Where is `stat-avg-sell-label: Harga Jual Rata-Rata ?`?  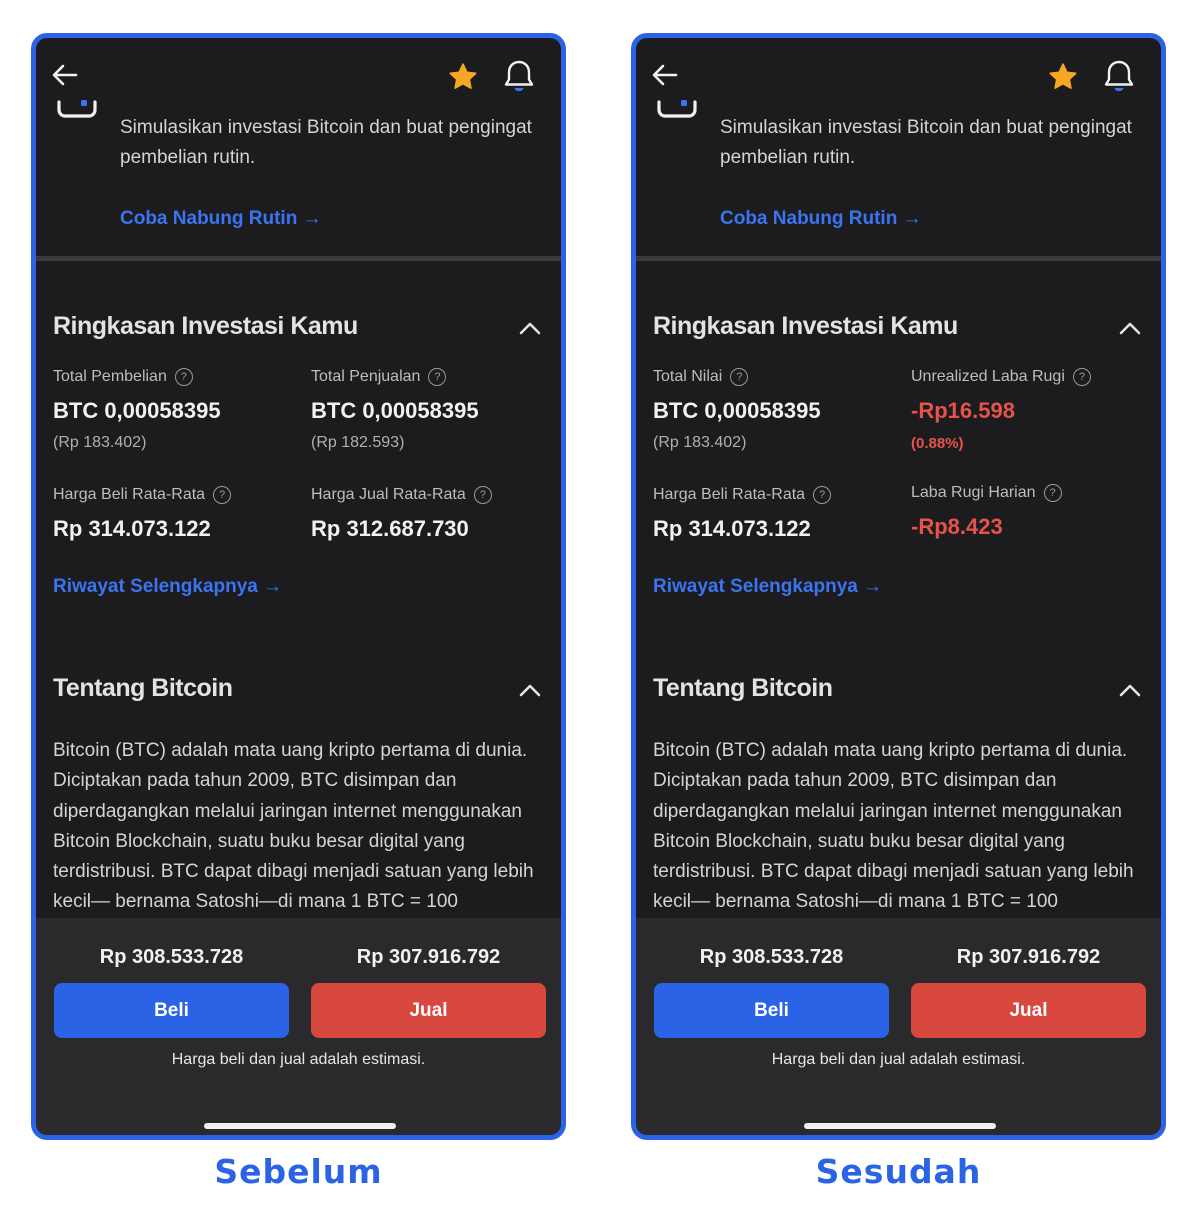 stat-avg-sell-label: Harga Jual Rata-Rata ? is located at coordinates (401, 495).